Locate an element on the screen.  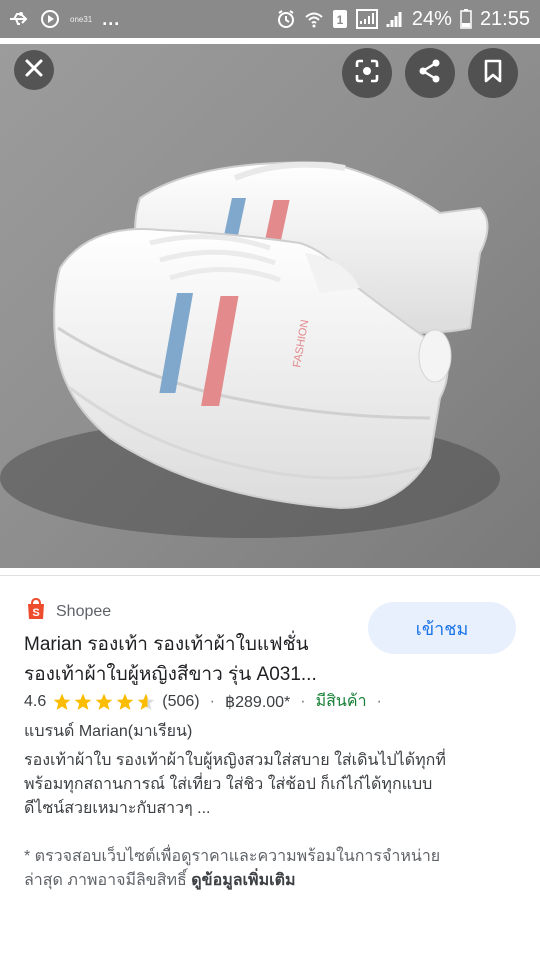
availability: มีสินค้า is located at coordinates (341, 701).